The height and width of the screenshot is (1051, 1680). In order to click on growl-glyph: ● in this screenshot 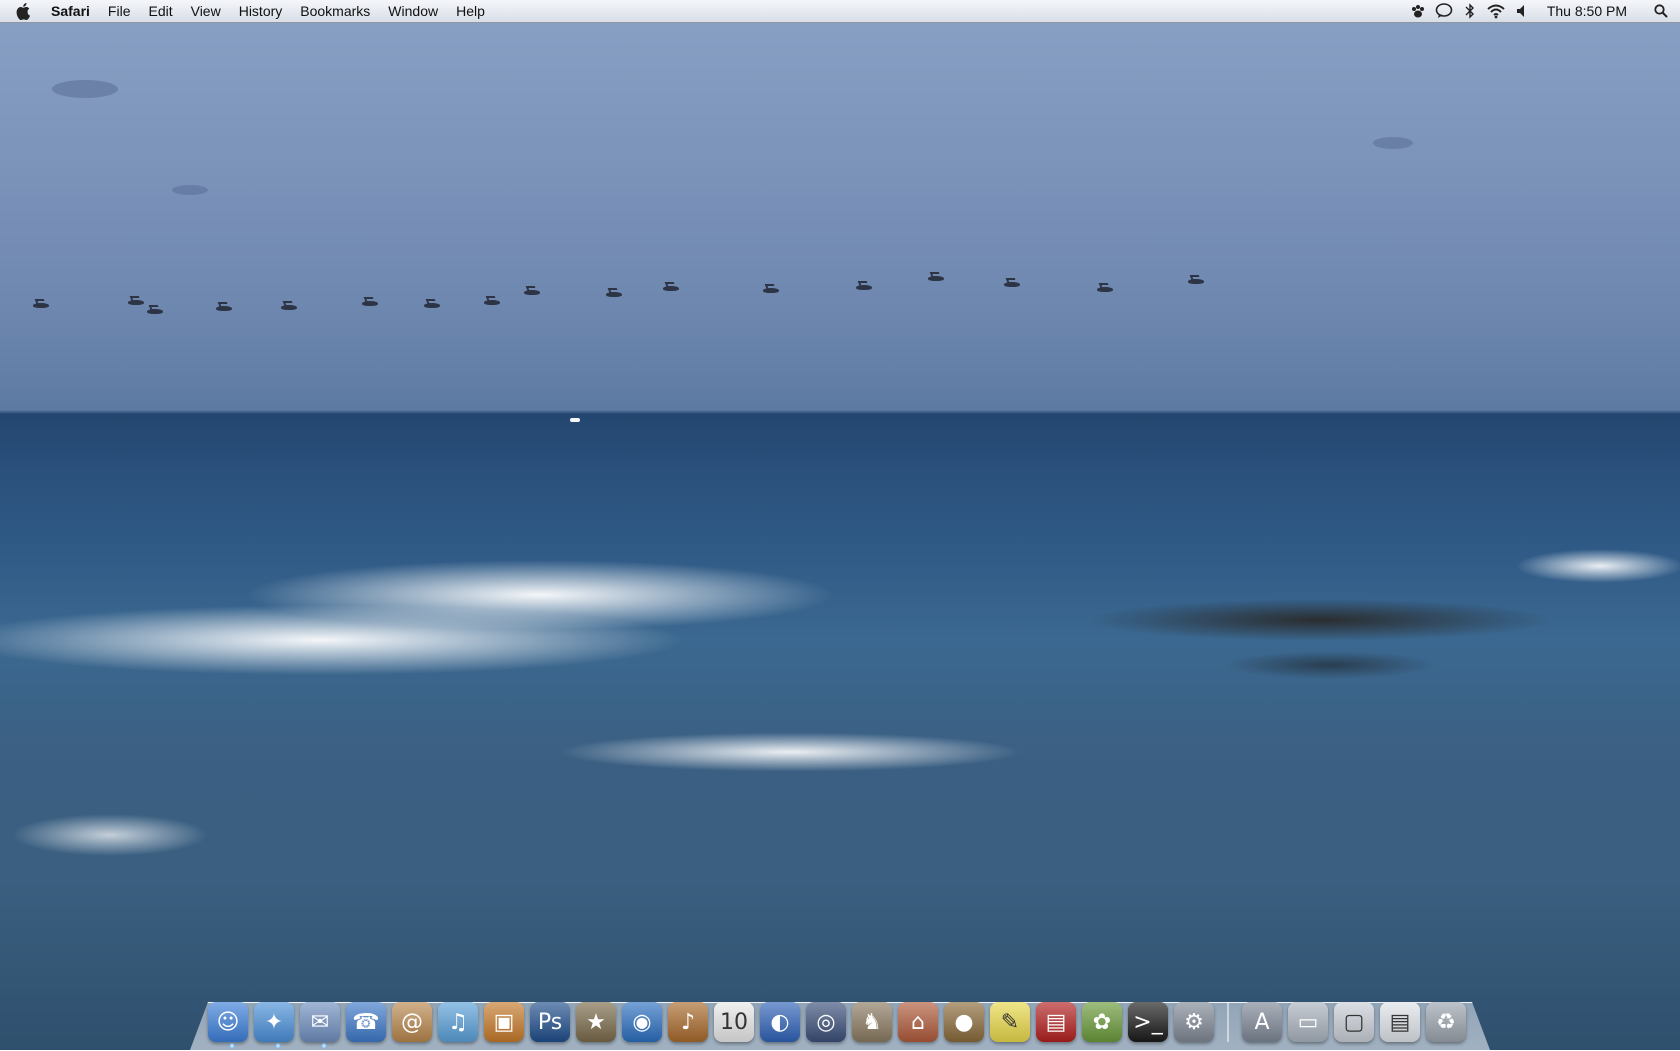, I will do `click(964, 1022)`.